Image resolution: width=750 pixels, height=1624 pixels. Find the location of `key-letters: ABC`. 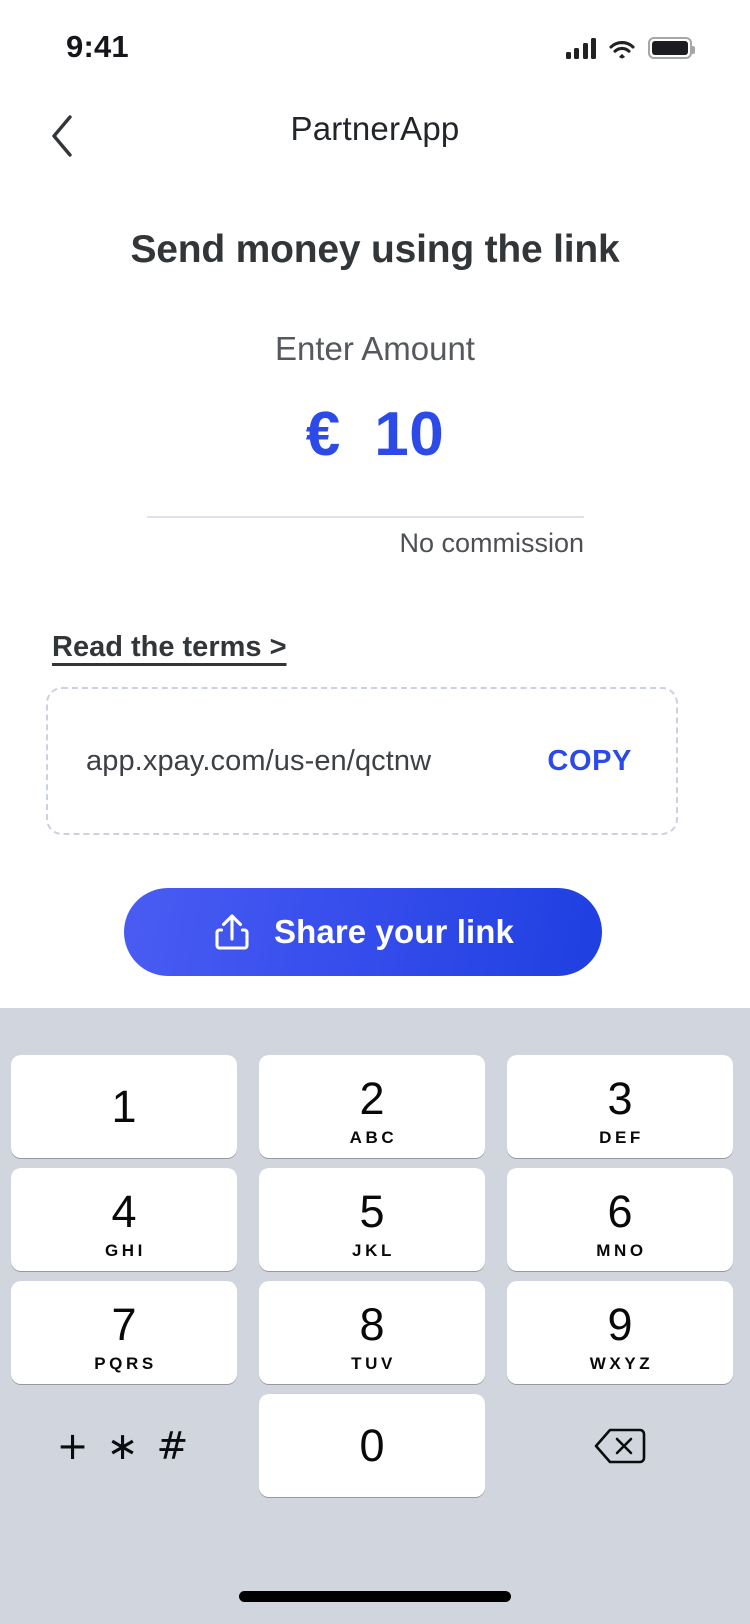

key-letters: ABC is located at coordinates (373, 1137).